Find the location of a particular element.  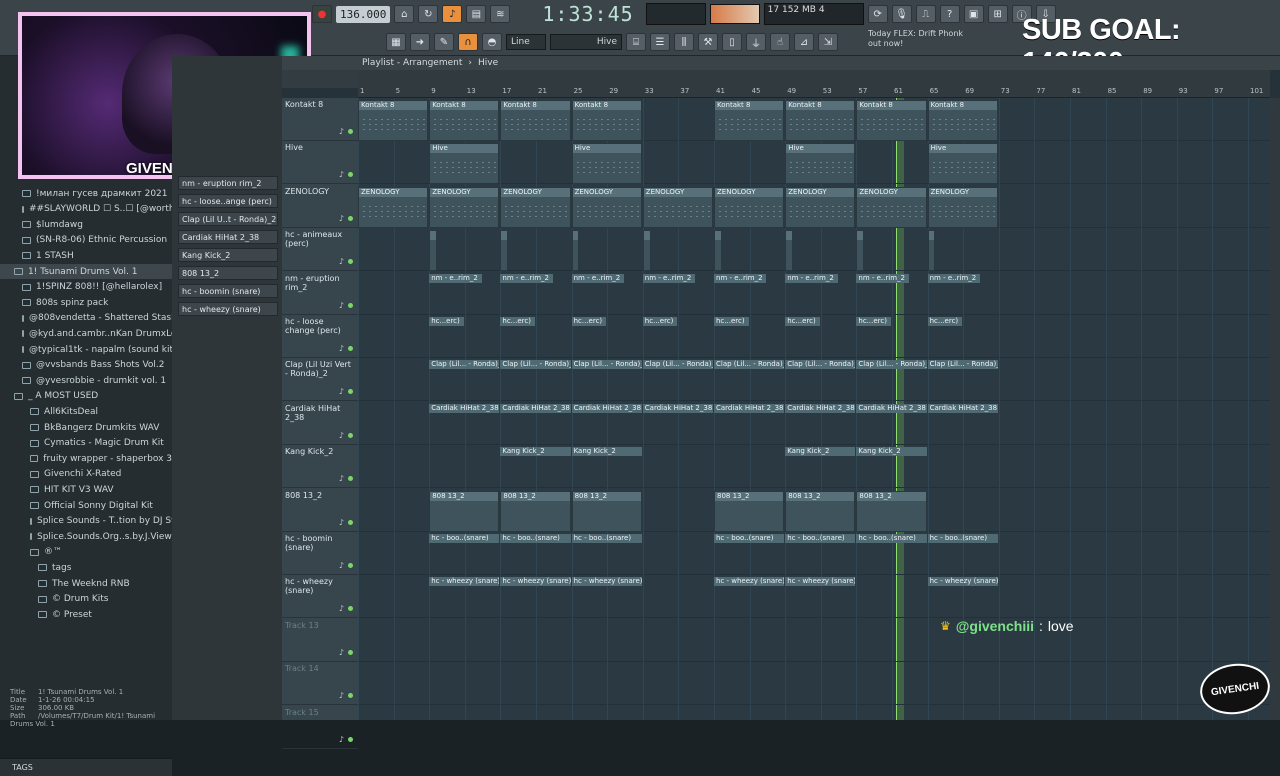

browser-item: © Drum Kits is located at coordinates (86, 599).